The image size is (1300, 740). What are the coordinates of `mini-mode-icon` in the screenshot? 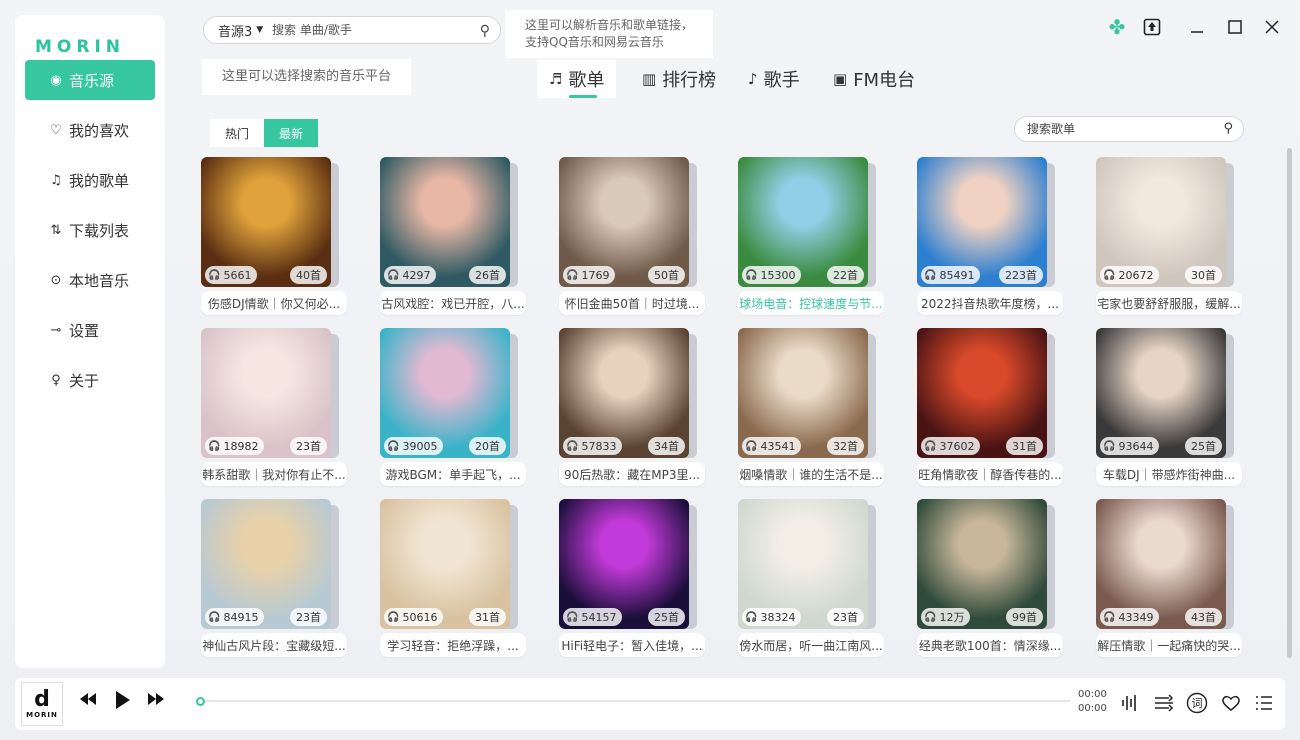 It's located at (1152, 27).